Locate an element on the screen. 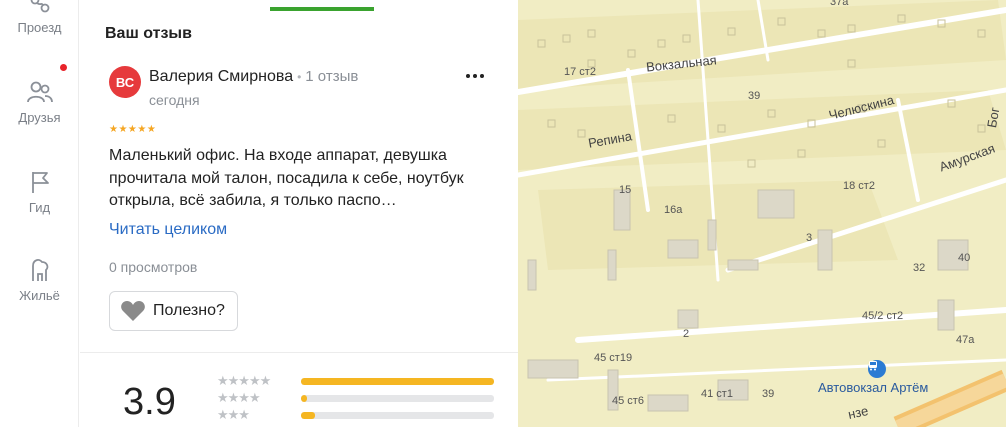 This screenshot has width=1006, height=427. house-number: 45 ст19 is located at coordinates (613, 358).